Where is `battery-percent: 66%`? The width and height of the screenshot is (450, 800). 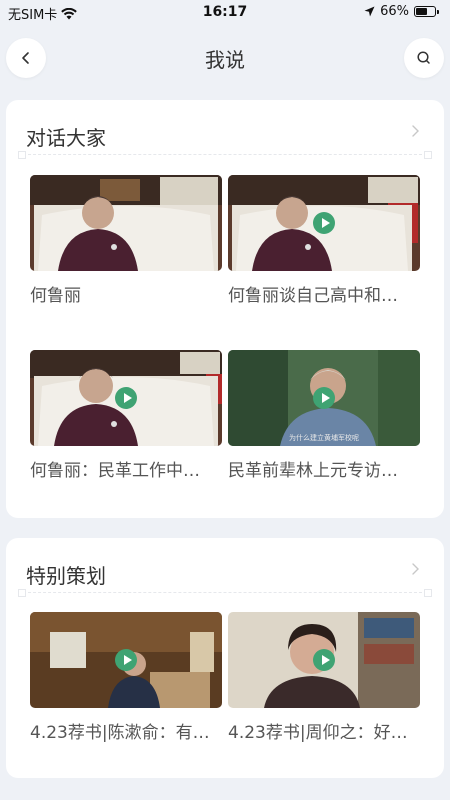 battery-percent: 66% is located at coordinates (394, 11).